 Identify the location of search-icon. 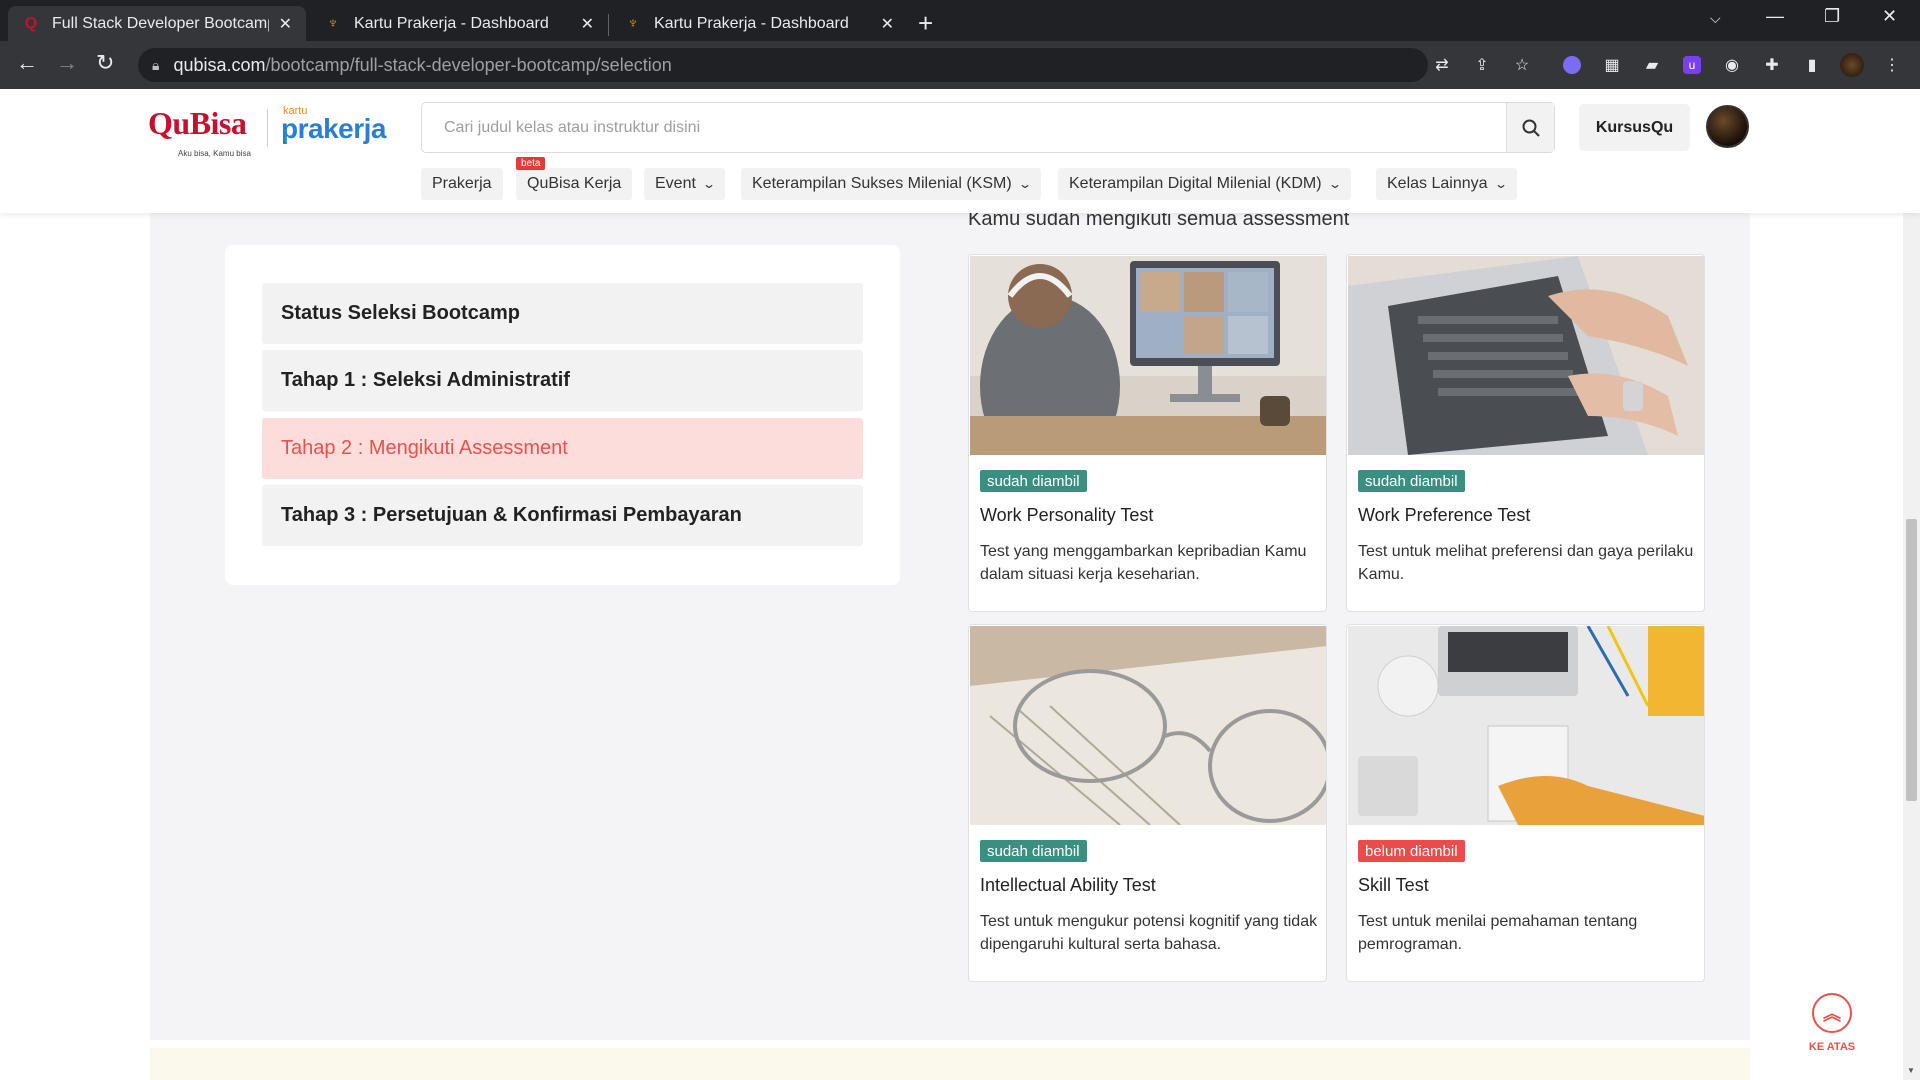
(1531, 128).